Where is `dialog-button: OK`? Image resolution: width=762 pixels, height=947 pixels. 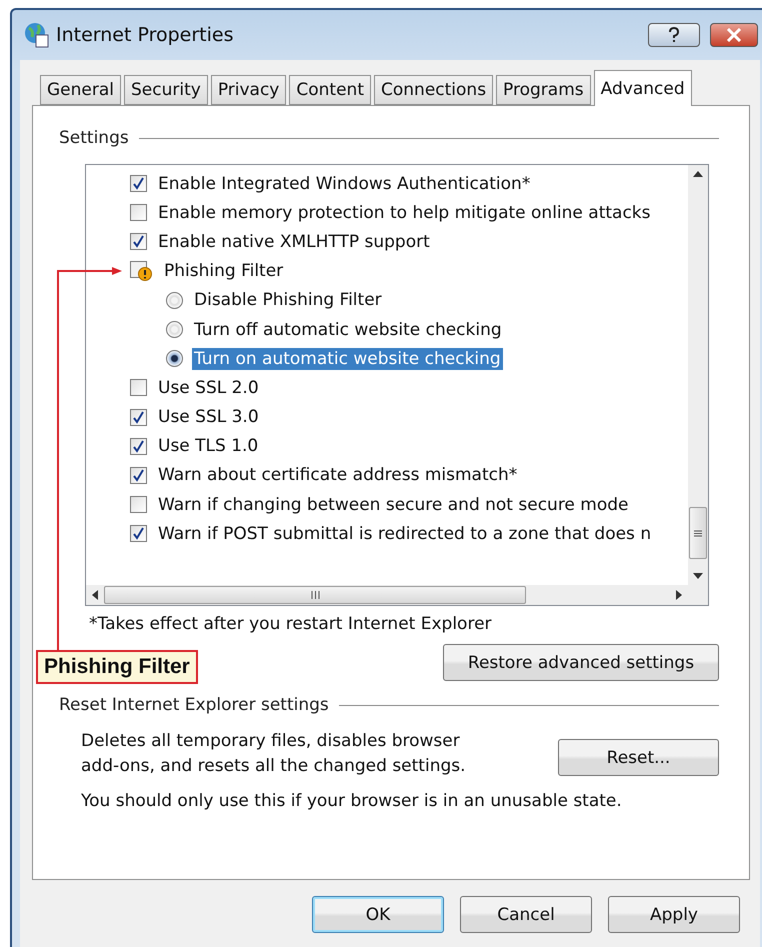
dialog-button: OK is located at coordinates (378, 914).